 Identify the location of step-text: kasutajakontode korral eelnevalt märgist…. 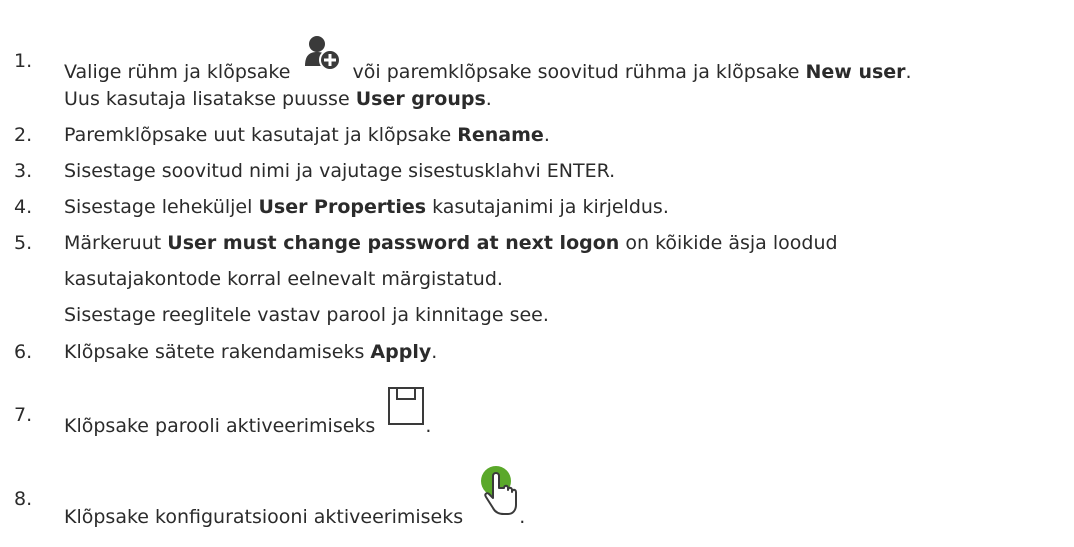
(283, 279).